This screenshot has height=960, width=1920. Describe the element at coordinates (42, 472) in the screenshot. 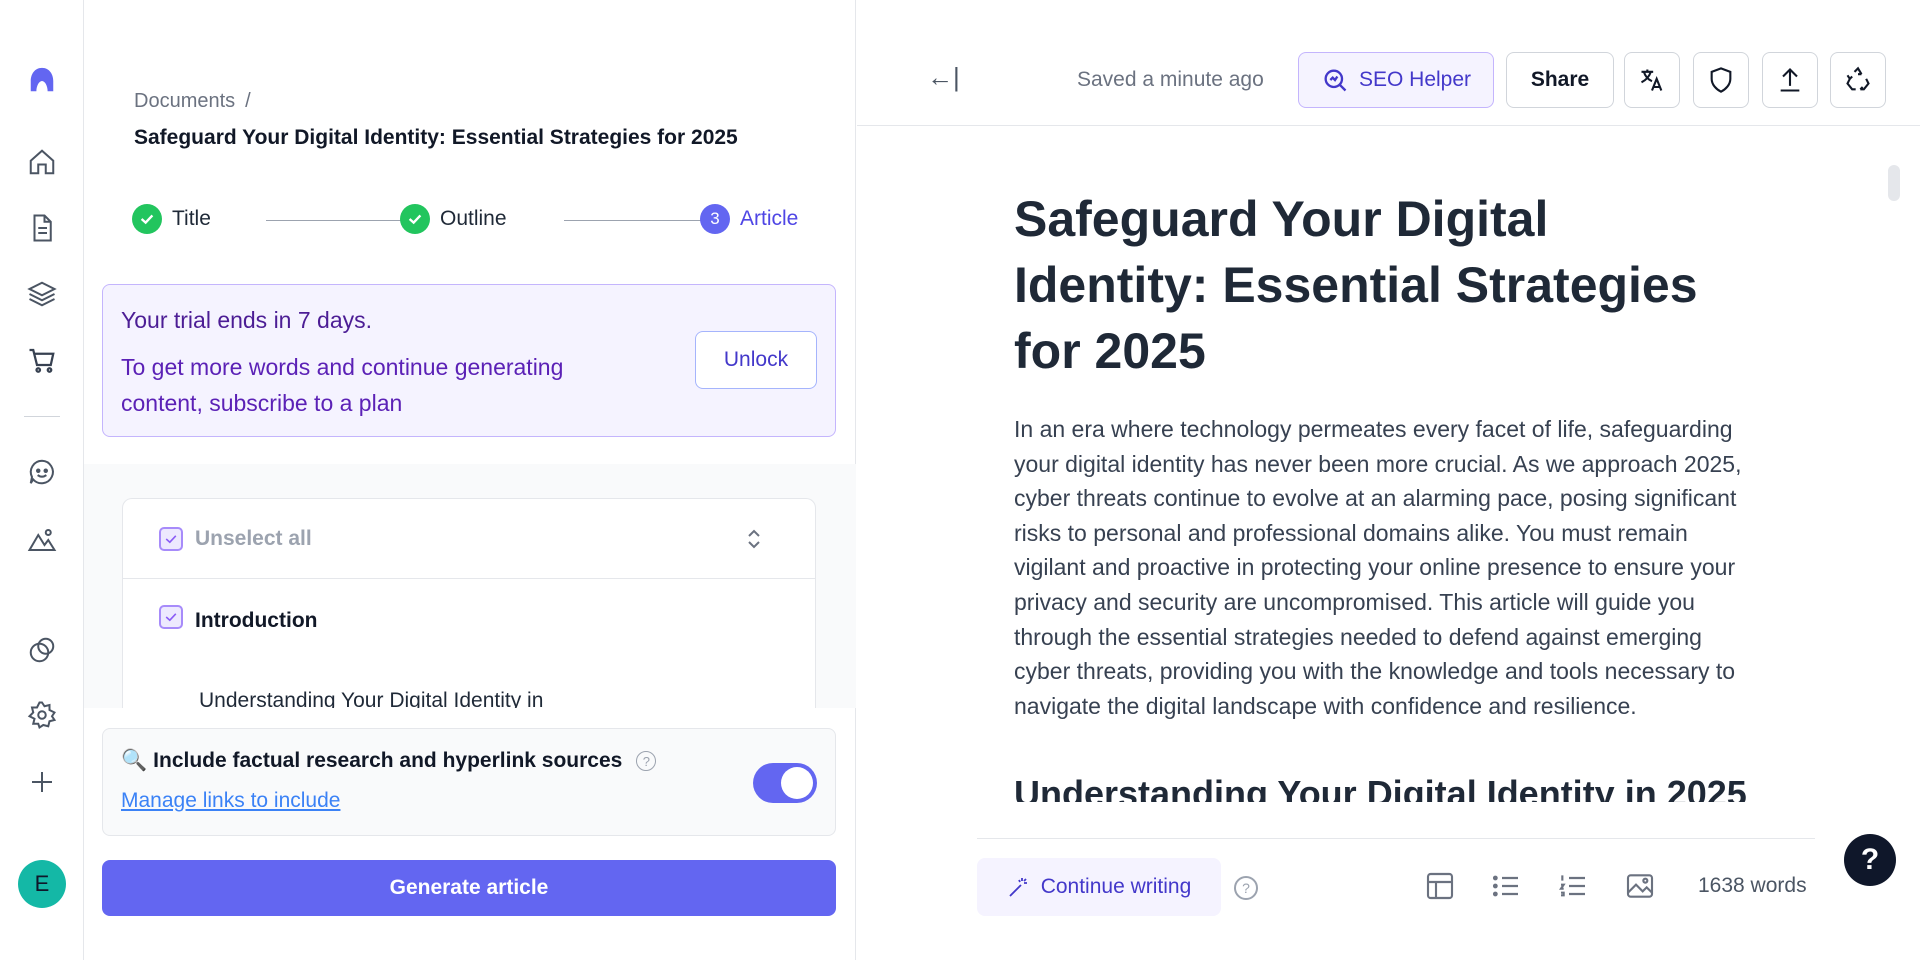

I see `chat-bot-icon` at that location.